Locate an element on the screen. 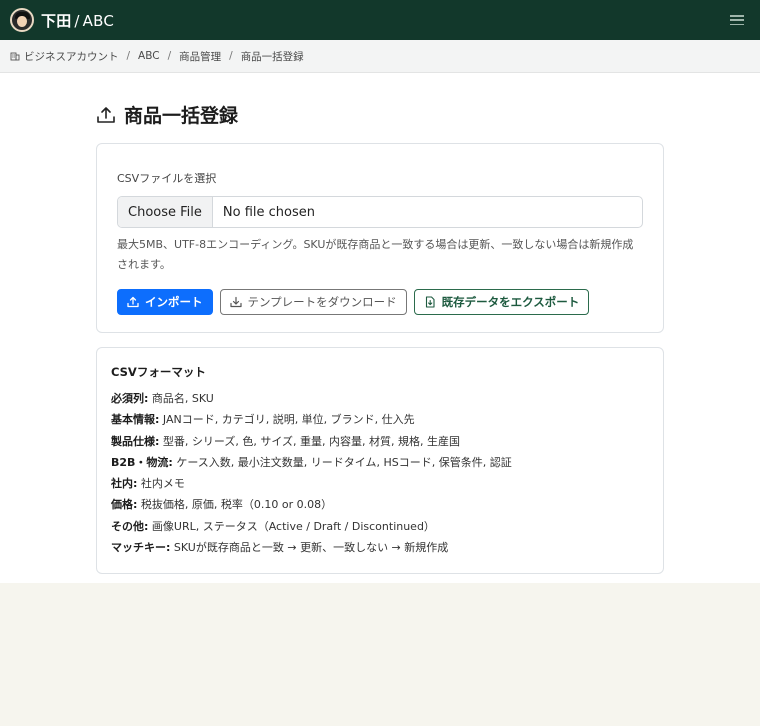 The height and width of the screenshot is (726, 760). page-title-text: 商品一括登録 is located at coordinates (181, 116).